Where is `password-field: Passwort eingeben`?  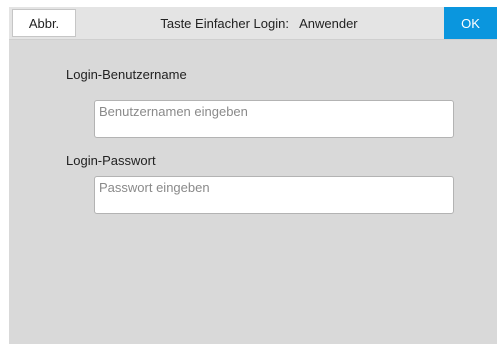
password-field: Passwort eingeben is located at coordinates (274, 195).